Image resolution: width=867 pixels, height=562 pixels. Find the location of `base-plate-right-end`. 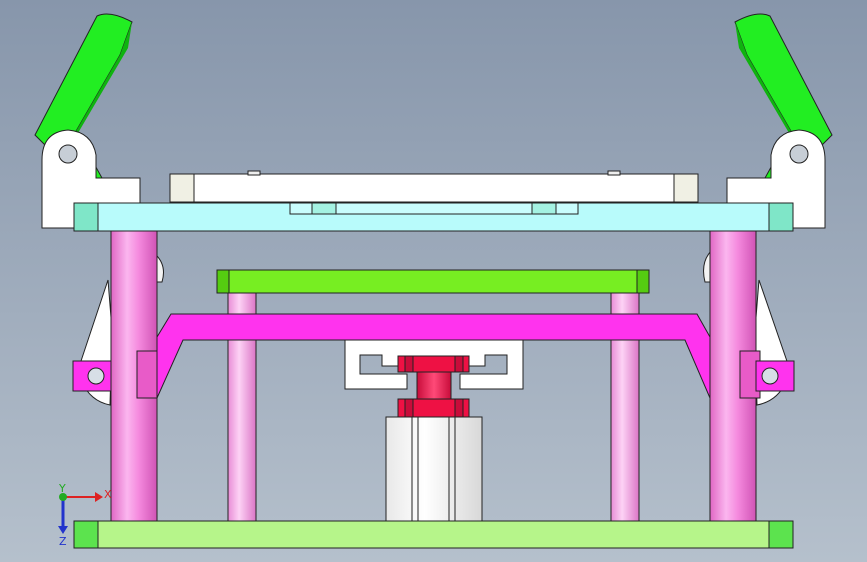

base-plate-right-end is located at coordinates (781, 534).